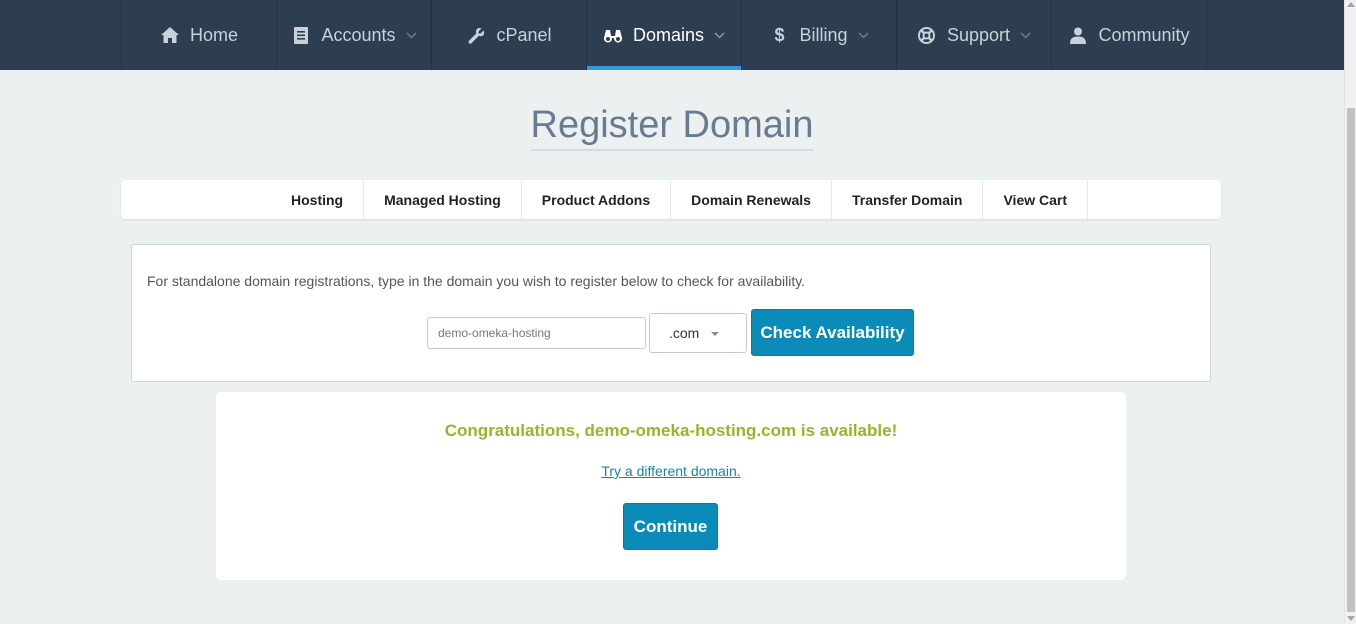 This screenshot has width=1356, height=624. What do you see at coordinates (668, 34) in the screenshot?
I see `nav-item-label: Domains` at bounding box center [668, 34].